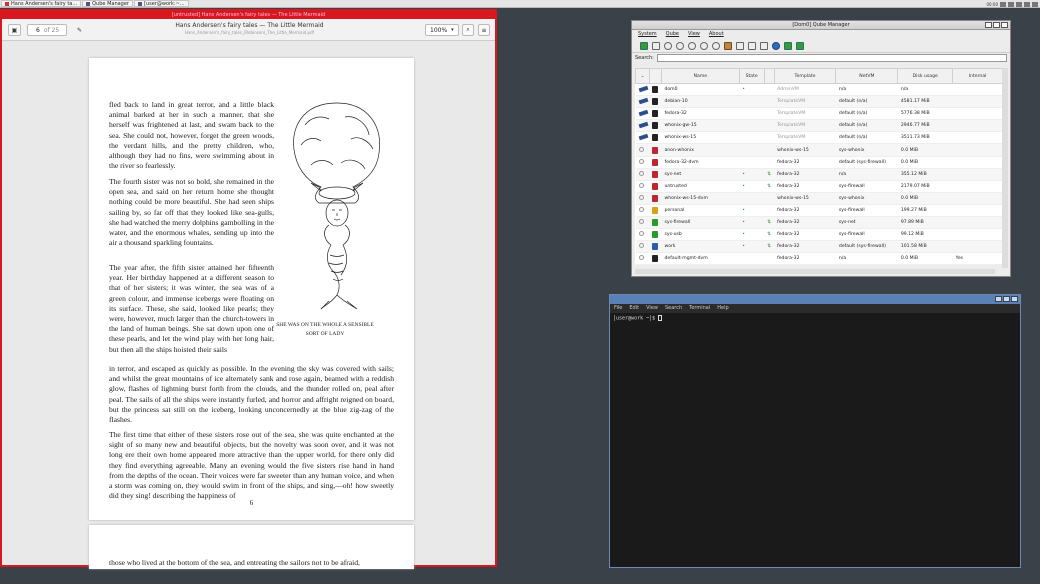 The width and height of the screenshot is (1040, 584). What do you see at coordinates (819, 259) in the screenshot?
I see `table-row: default-mgmt-dvm fedora-32 n/a 0.0 MiB Yes` at bounding box center [819, 259].